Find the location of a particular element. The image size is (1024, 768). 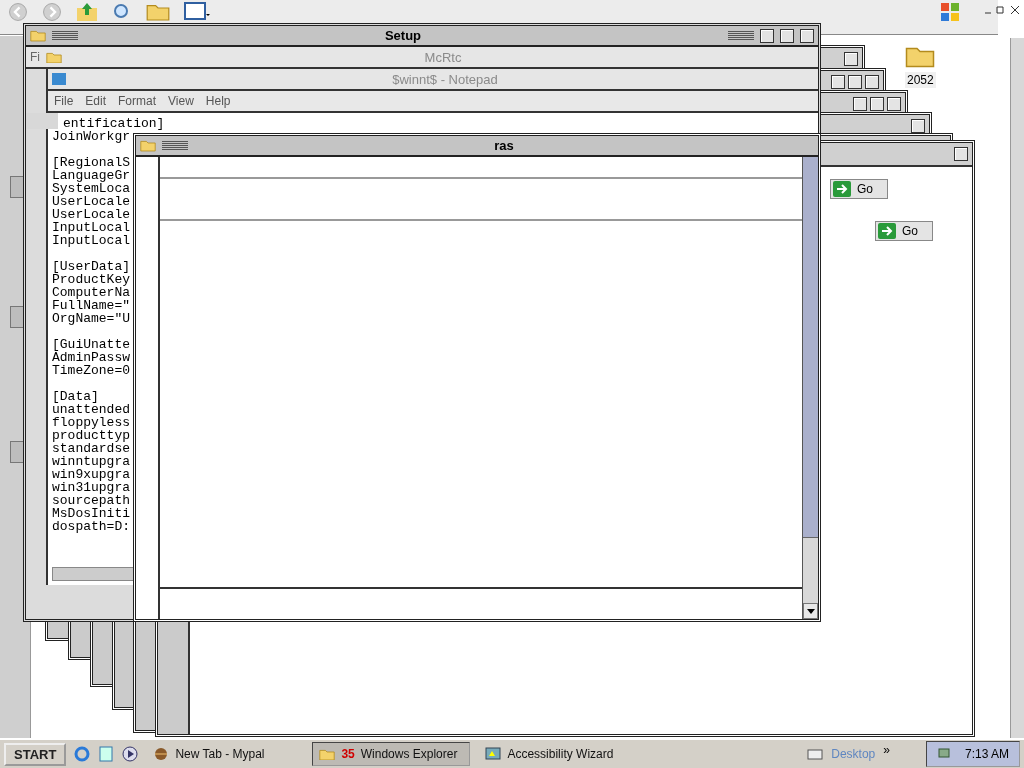

folder-label: 2052 is located at coordinates (920, 80).